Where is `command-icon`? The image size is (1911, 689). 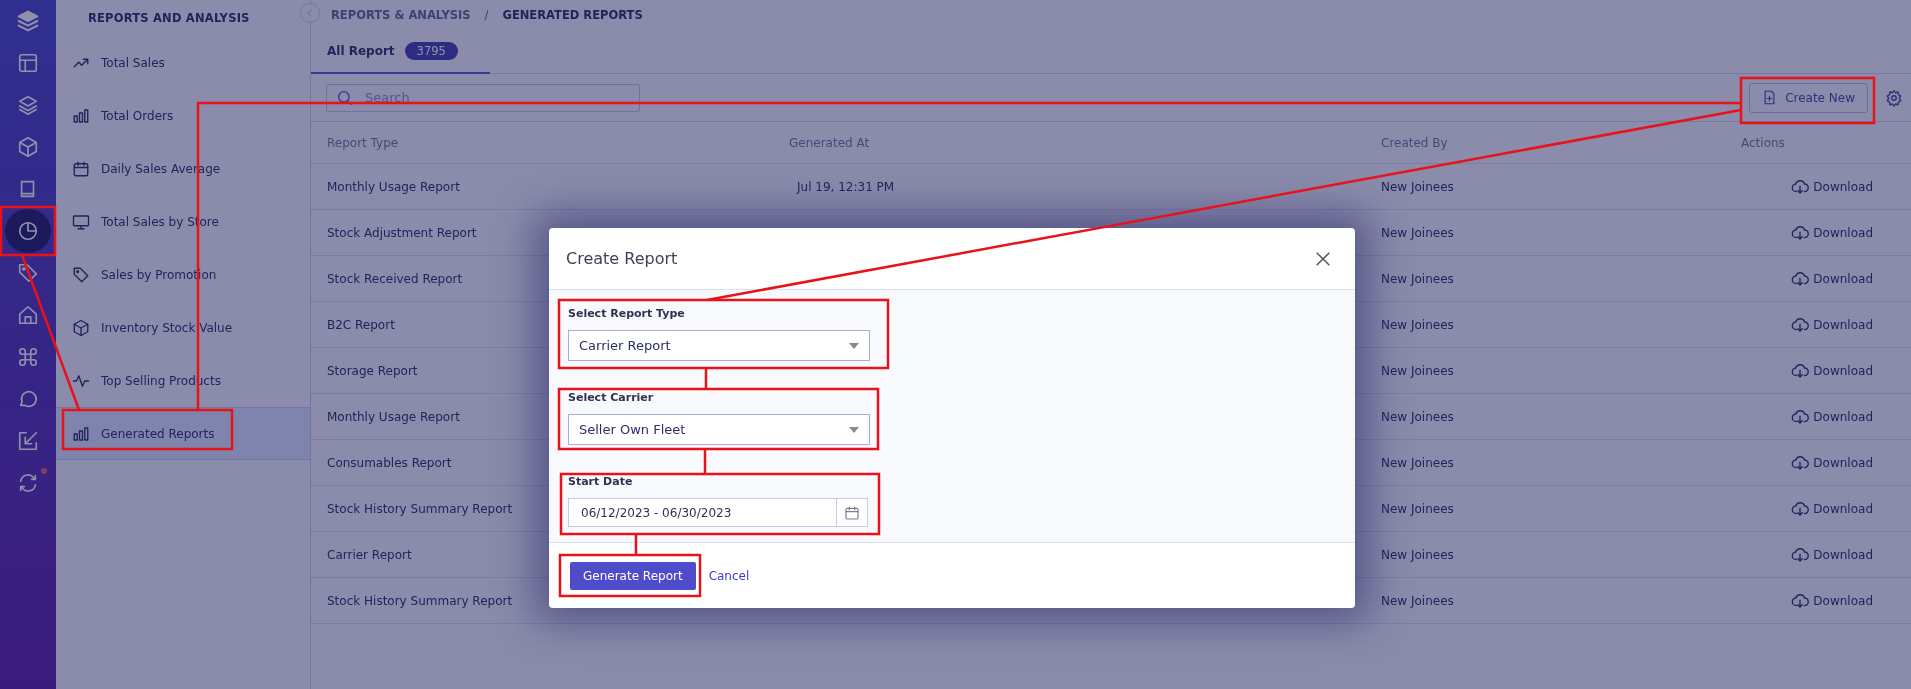
command-icon is located at coordinates (28, 357).